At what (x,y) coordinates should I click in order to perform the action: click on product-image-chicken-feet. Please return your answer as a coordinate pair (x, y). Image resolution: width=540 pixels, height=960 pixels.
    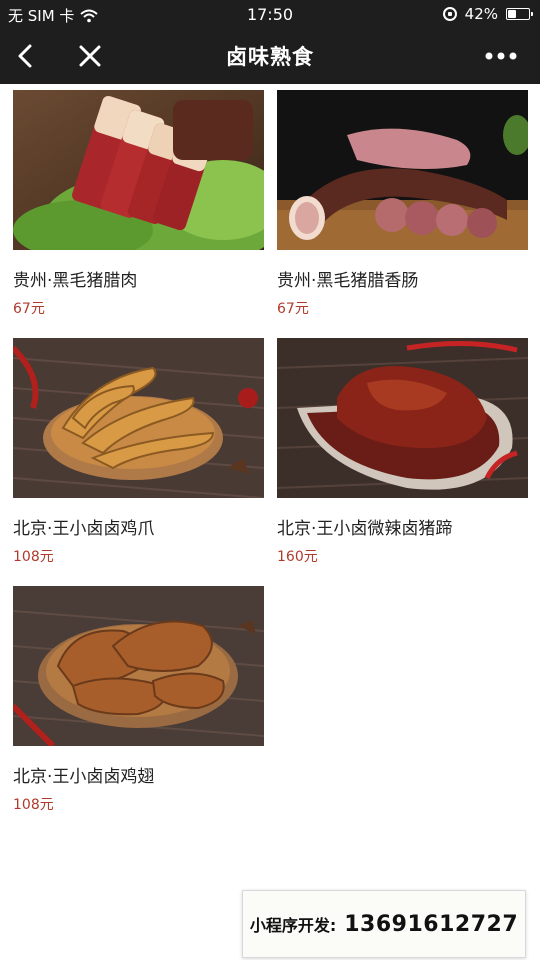
    Looking at the image, I should click on (138, 418).